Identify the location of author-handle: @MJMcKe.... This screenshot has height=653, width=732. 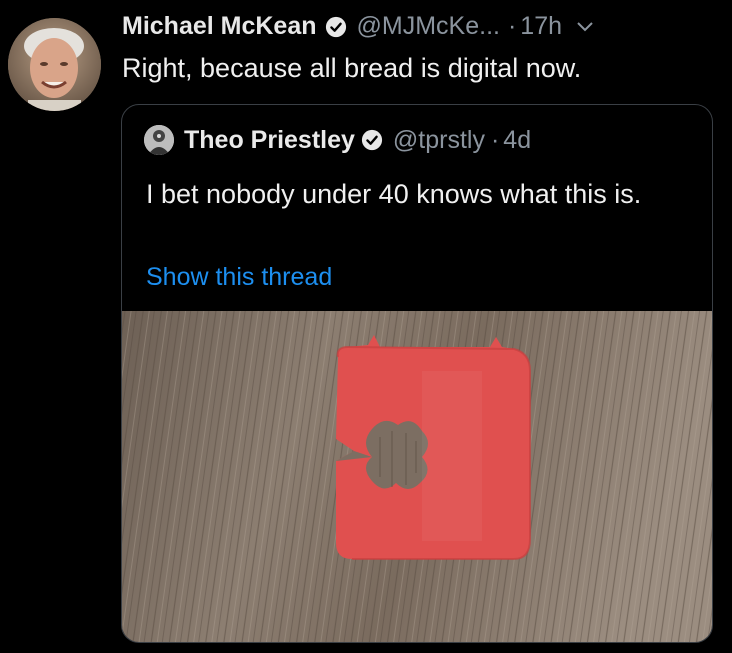
(428, 26).